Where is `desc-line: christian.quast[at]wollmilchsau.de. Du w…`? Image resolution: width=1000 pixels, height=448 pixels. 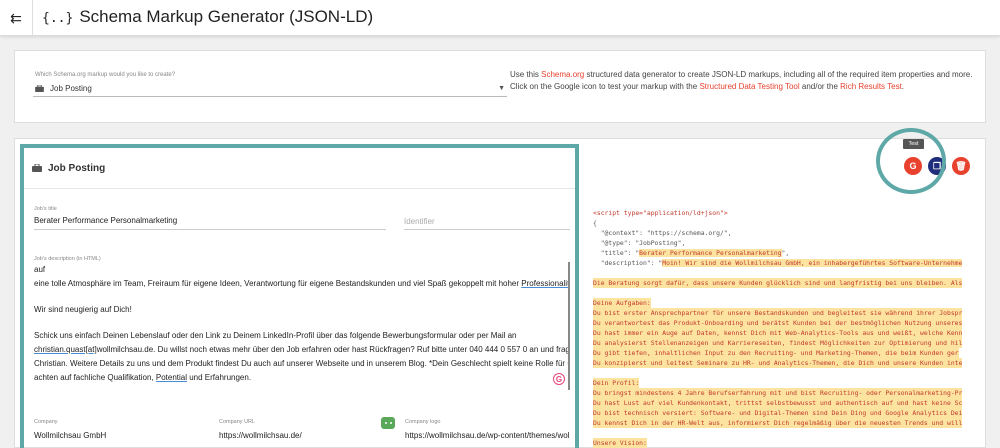 desc-line: christian.quast[at]wollmilchsau.de. Du w… is located at coordinates (302, 349).